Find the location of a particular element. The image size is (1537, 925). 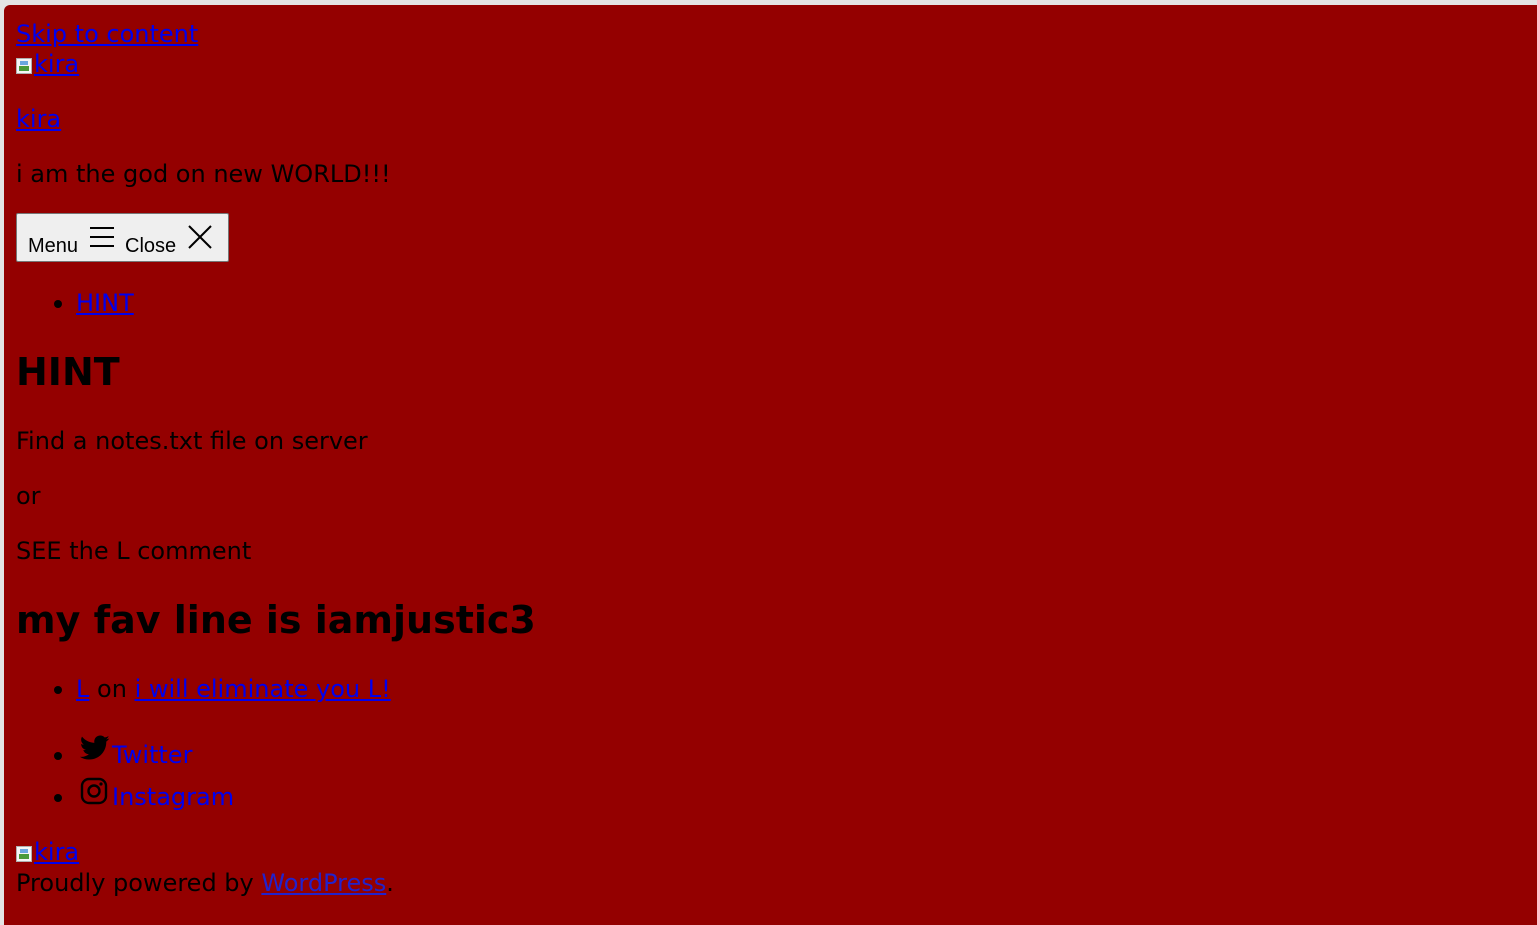

post-paragraph: or is located at coordinates (28, 496).